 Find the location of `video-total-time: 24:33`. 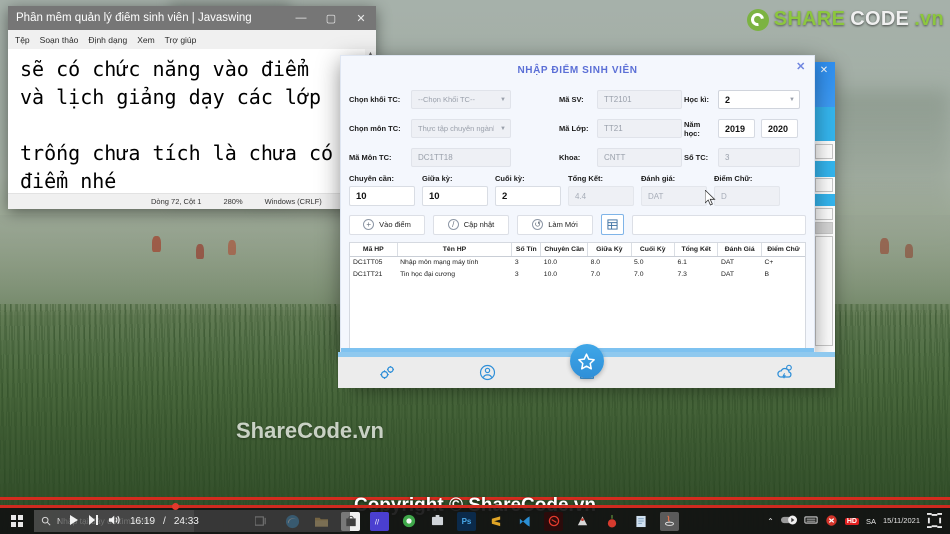

video-total-time: 24:33 is located at coordinates (186, 521).